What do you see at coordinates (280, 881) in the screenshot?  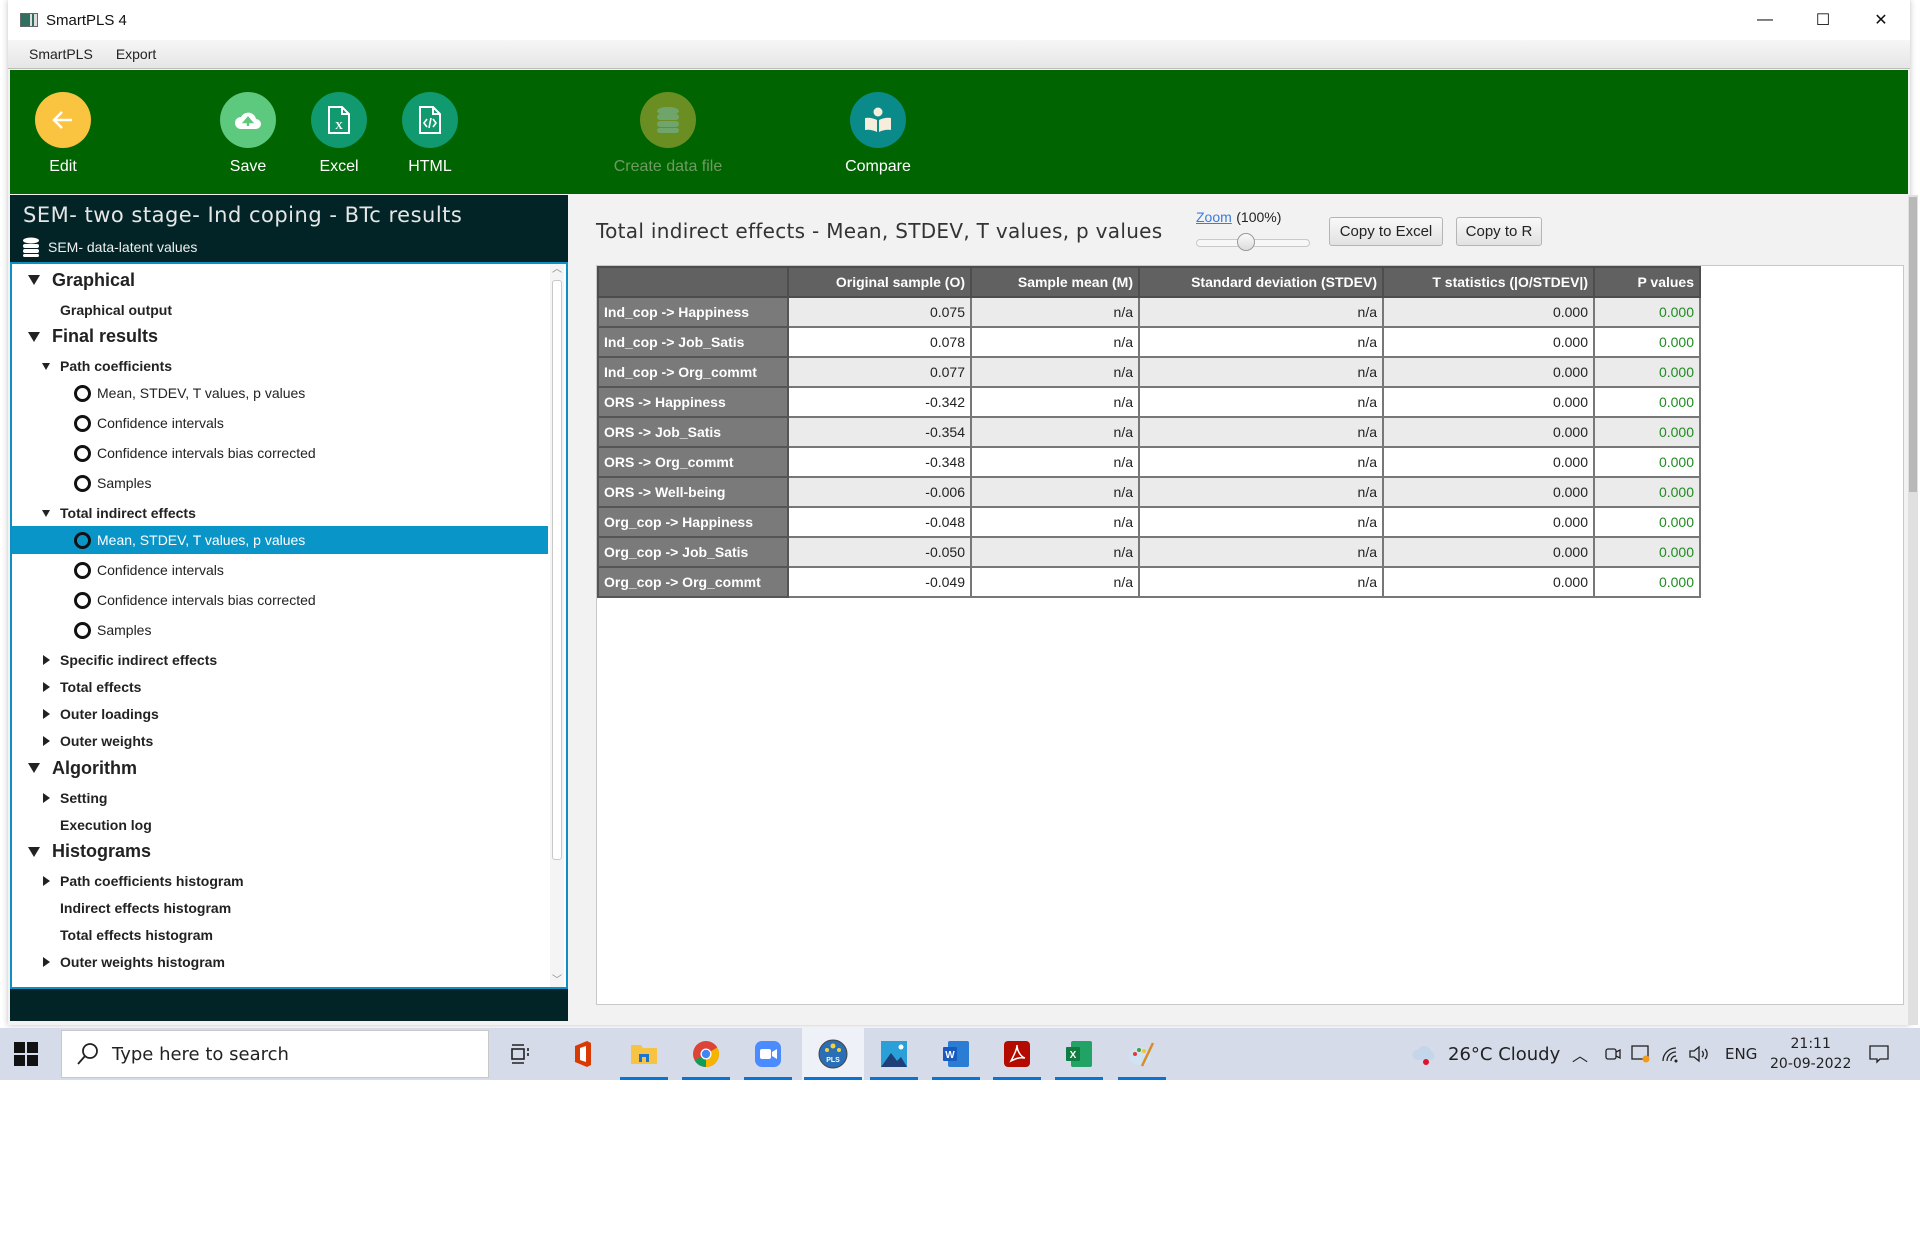 I see `tree-item: Path coefficients histogram` at bounding box center [280, 881].